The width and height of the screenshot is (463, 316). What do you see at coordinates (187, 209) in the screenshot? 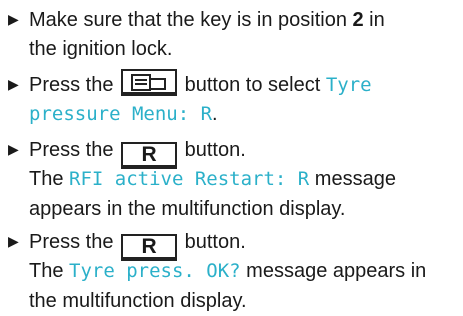
I see `step-text: appears in the multifunction display.` at bounding box center [187, 209].